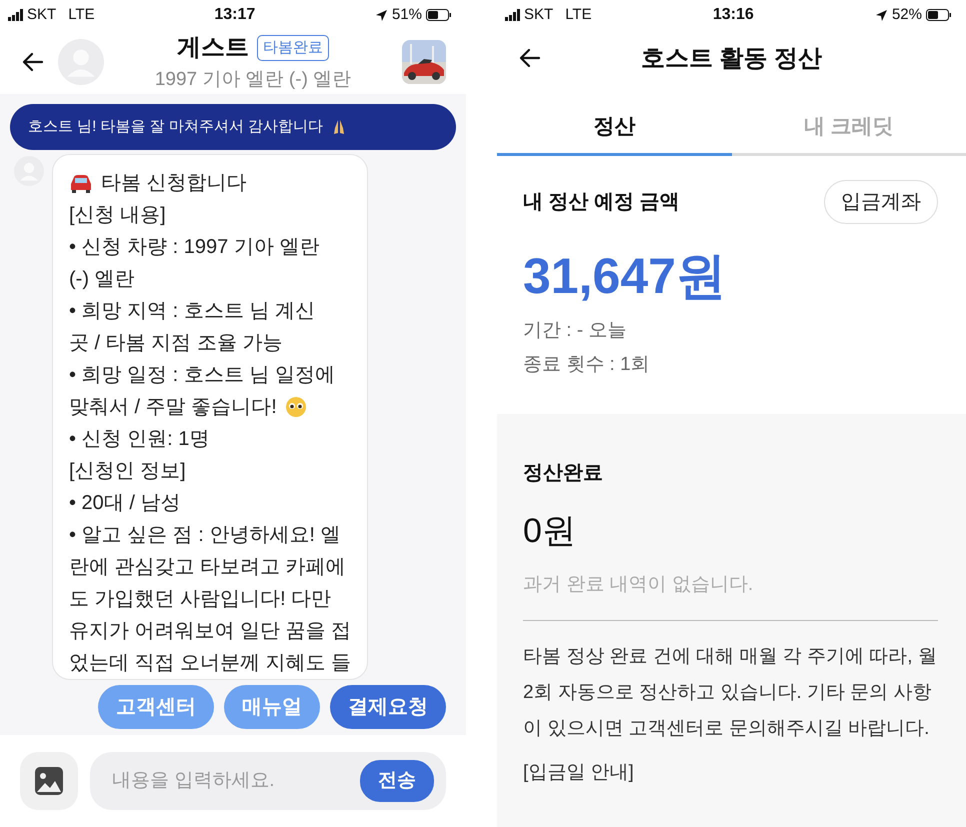 The width and height of the screenshot is (966, 827). I want to click on image-button, so click(49, 781).